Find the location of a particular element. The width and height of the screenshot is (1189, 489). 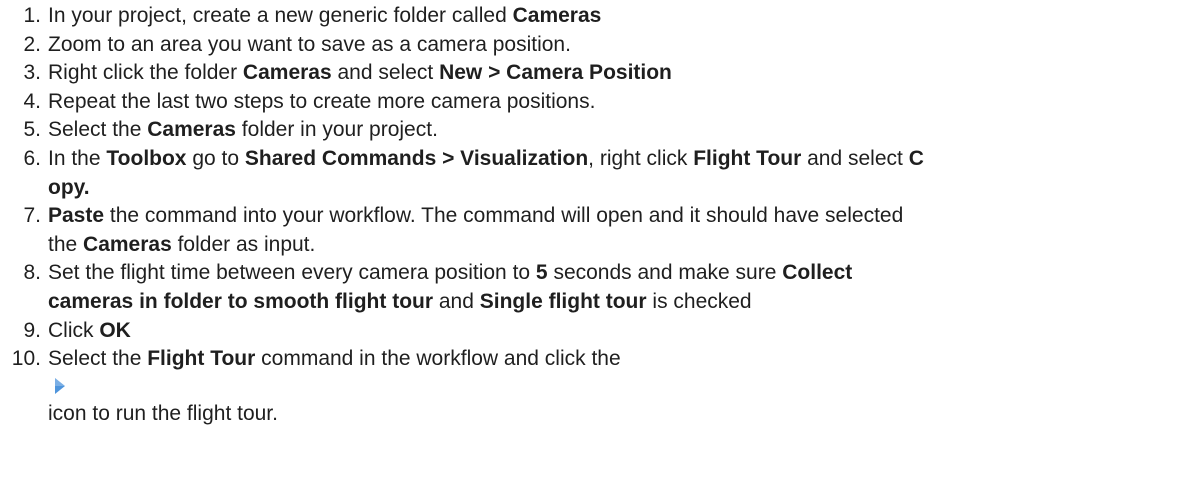

step-number: 6. is located at coordinates (32, 158).